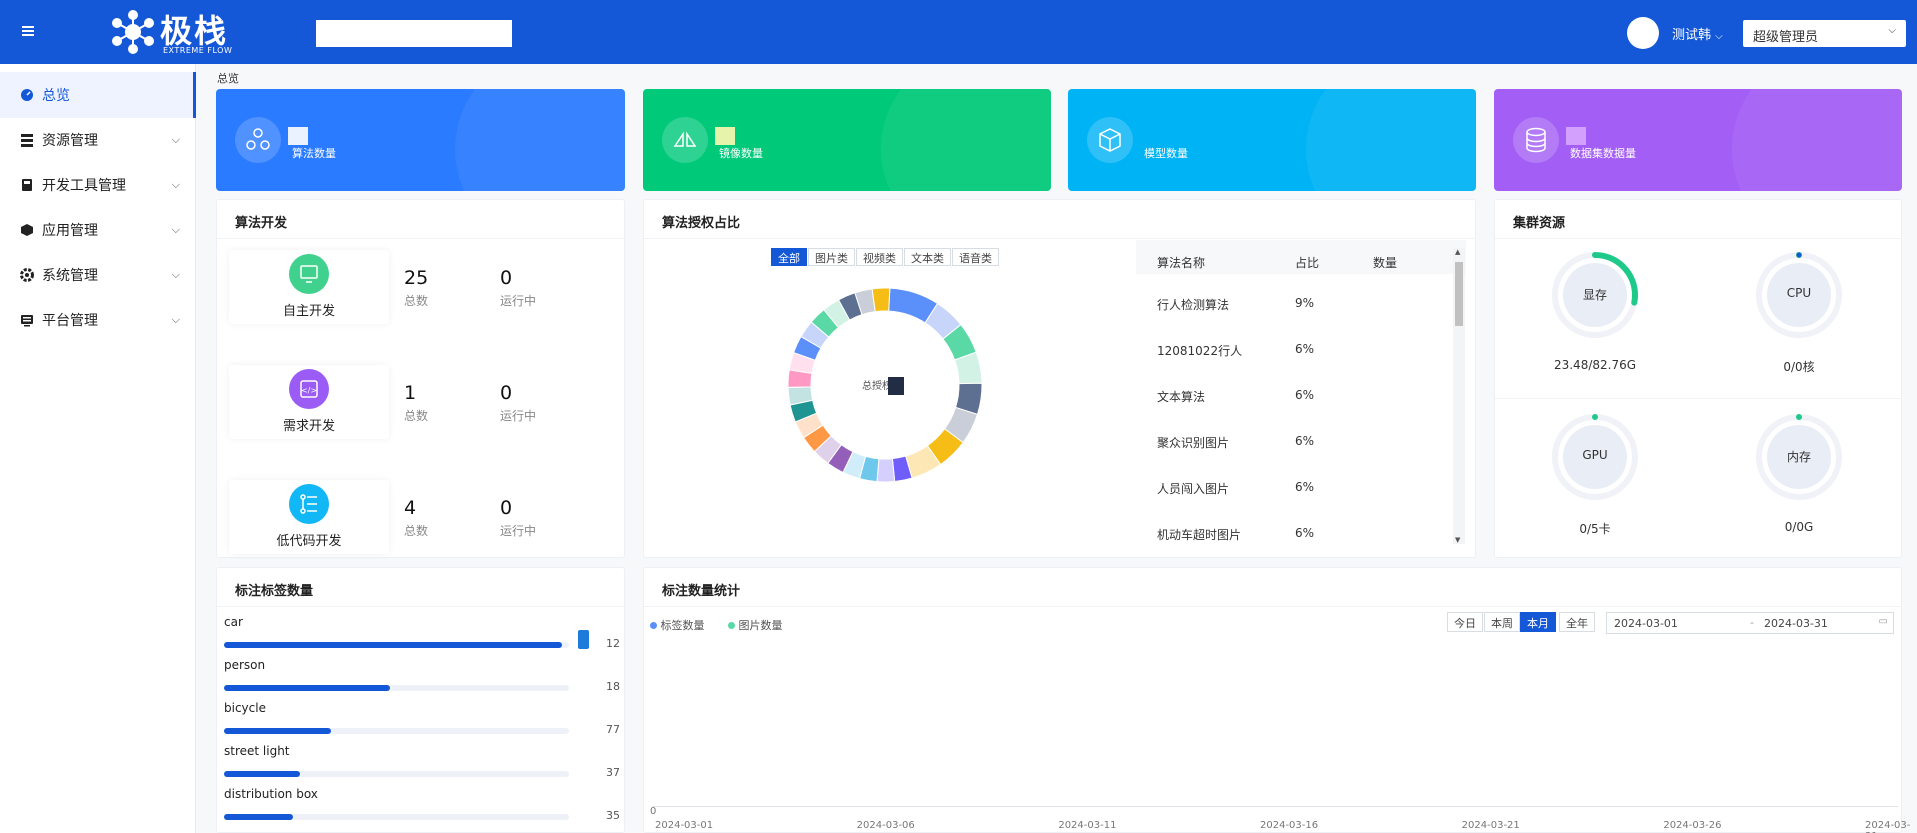 This screenshot has width=1917, height=833. What do you see at coordinates (105, 275) in the screenshot?
I see `sidebar-item-system: 系统管理 ⌵` at bounding box center [105, 275].